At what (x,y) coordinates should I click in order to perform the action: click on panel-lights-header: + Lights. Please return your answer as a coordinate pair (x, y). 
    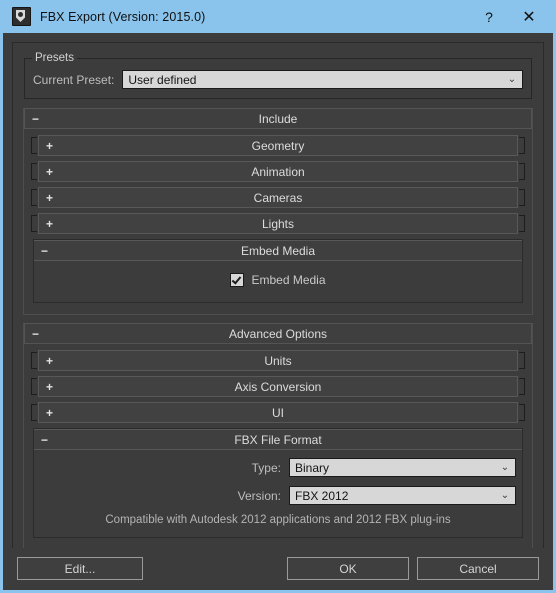
    Looking at the image, I should click on (278, 223).